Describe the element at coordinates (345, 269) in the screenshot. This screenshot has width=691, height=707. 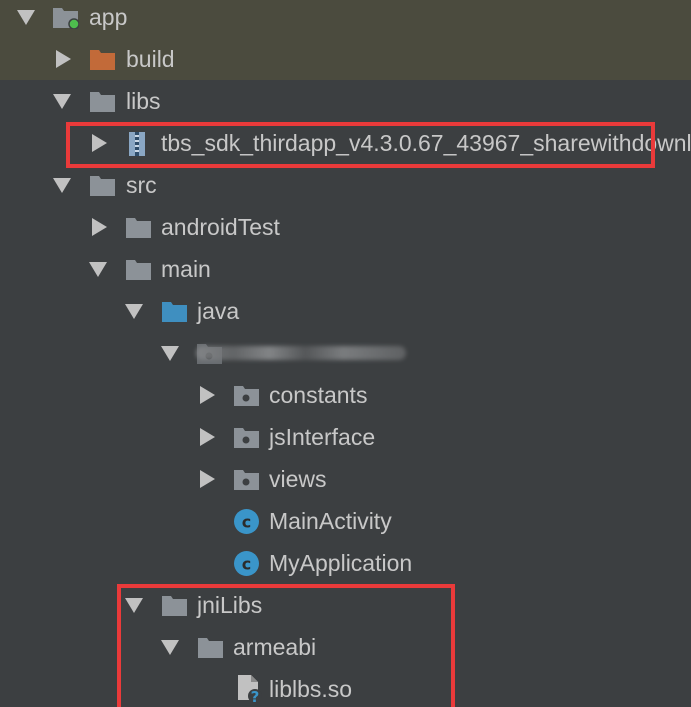
I see `tree-node-main: main` at that location.